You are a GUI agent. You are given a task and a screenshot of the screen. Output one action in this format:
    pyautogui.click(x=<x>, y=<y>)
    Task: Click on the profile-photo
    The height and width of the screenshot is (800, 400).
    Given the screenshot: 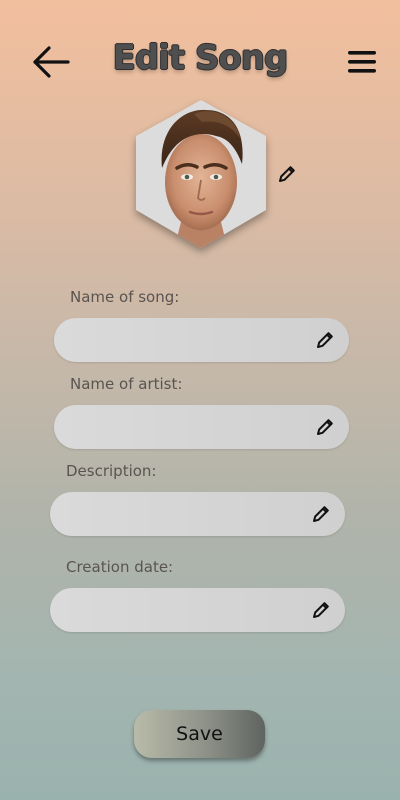 What is the action you would take?
    pyautogui.click(x=201, y=174)
    